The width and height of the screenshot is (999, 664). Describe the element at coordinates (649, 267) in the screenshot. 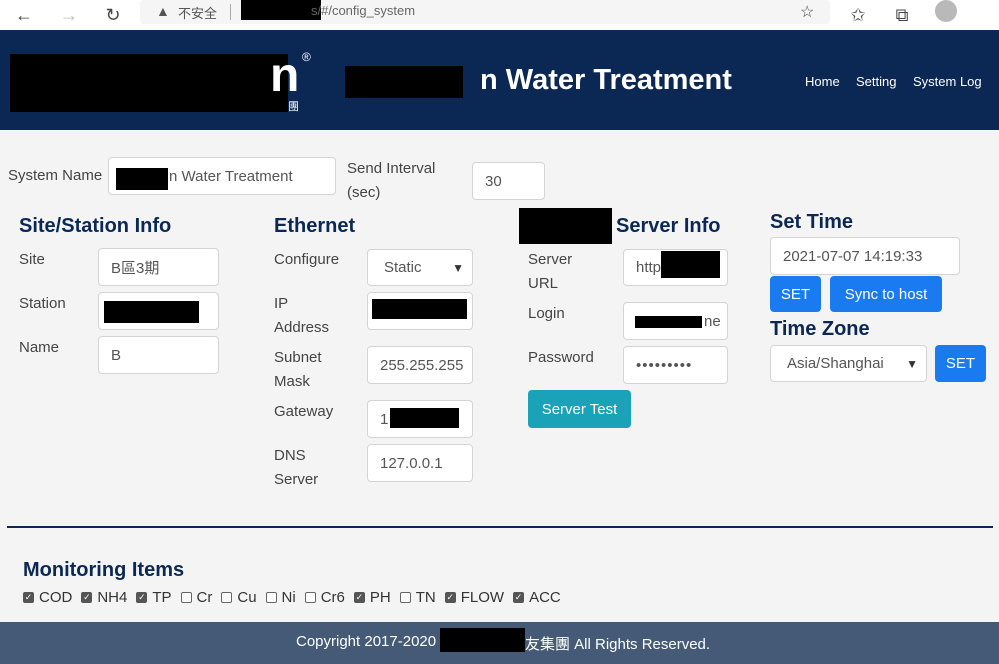

I see `server-url-value: http` at that location.